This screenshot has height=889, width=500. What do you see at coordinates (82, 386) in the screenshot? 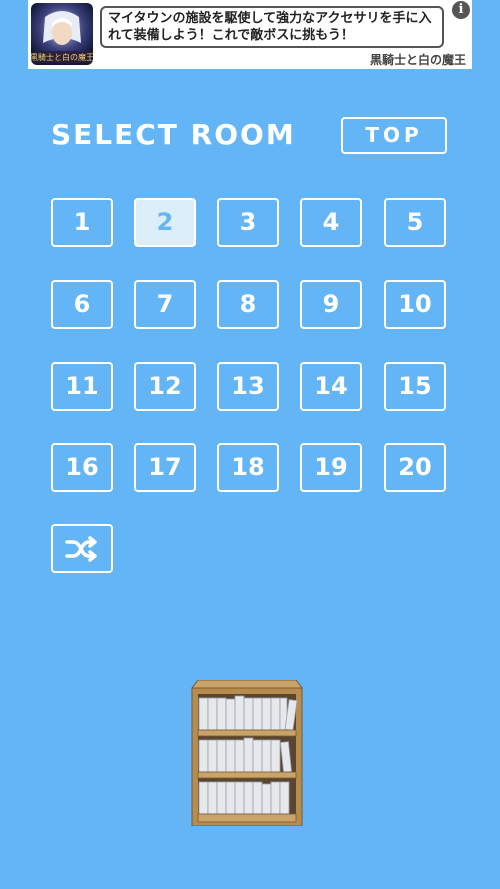
I see `room-button-11: 11` at bounding box center [82, 386].